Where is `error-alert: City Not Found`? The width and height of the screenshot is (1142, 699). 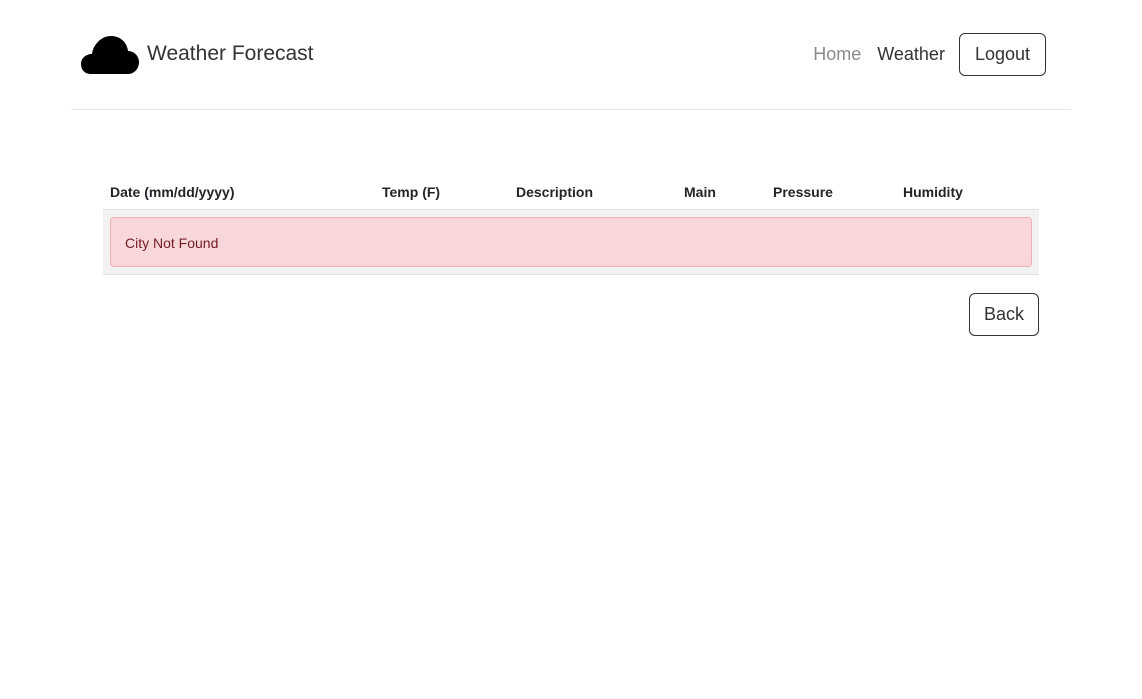
error-alert: City Not Found is located at coordinates (571, 242).